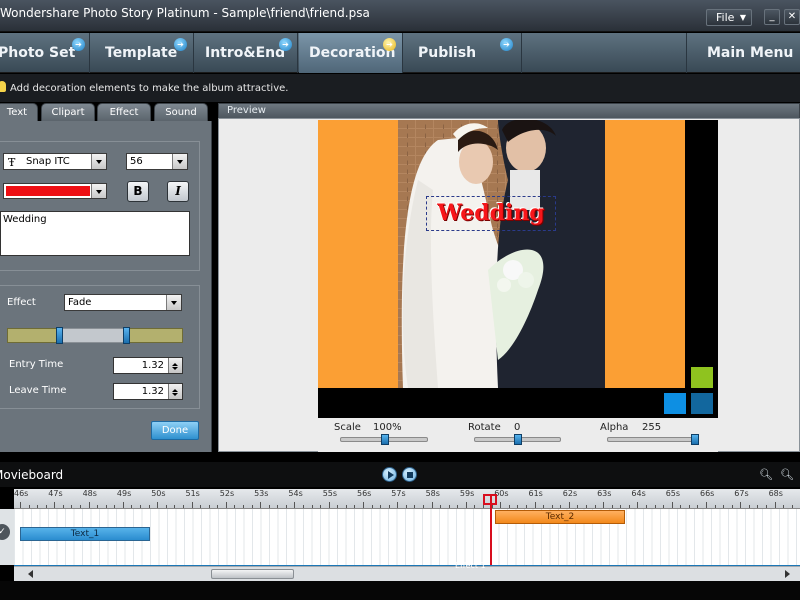 The image size is (800, 600). I want to click on text-overlay: Wedding, so click(491, 213).